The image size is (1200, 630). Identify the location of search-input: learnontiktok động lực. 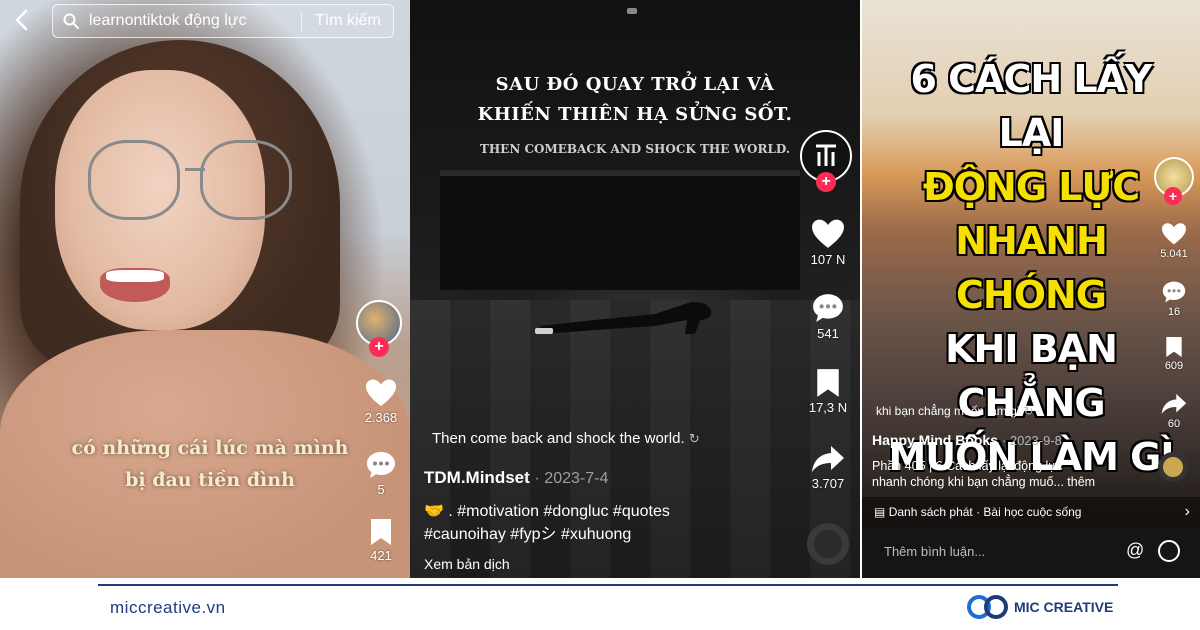
(167, 21).